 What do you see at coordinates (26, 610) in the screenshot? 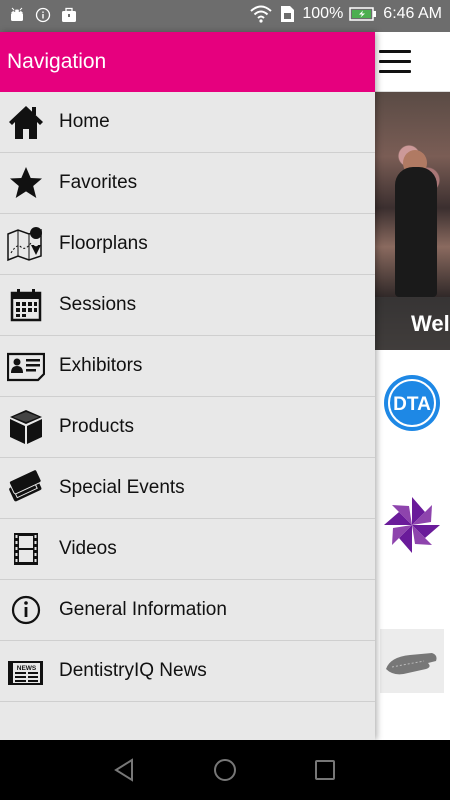
I see `info-circle-icon` at bounding box center [26, 610].